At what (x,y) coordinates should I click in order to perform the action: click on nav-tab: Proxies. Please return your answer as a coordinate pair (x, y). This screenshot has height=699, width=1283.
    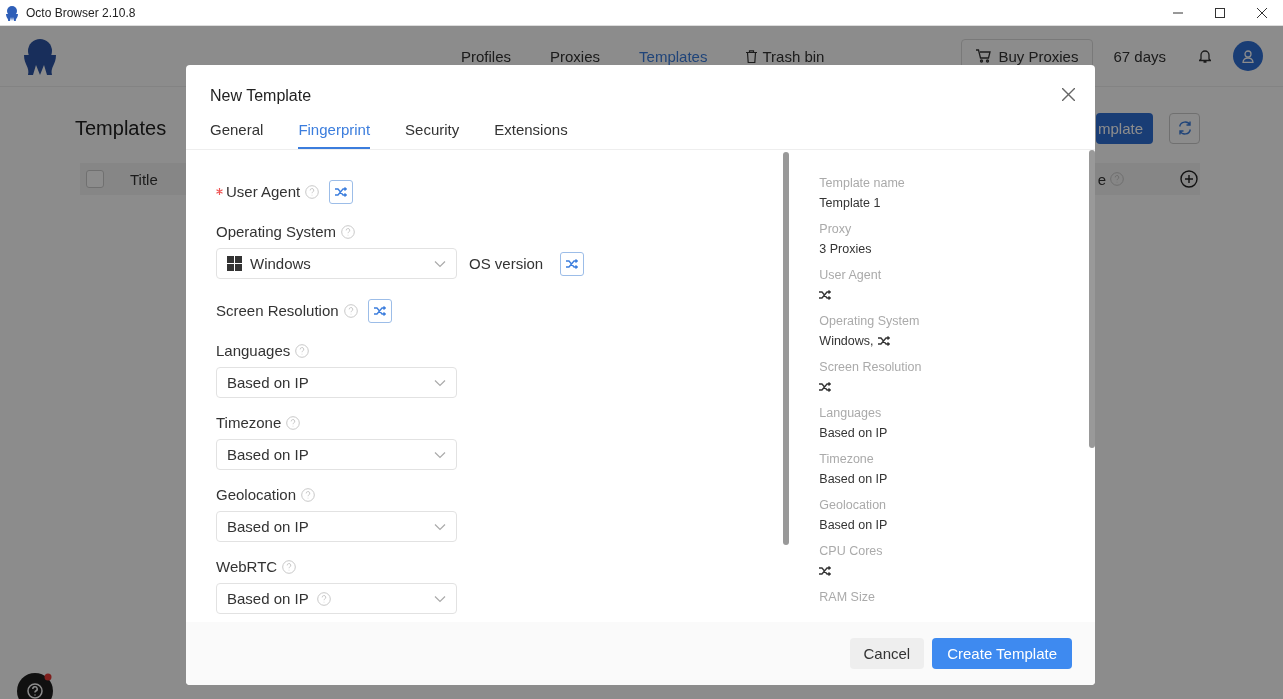
    Looking at the image, I should click on (575, 56).